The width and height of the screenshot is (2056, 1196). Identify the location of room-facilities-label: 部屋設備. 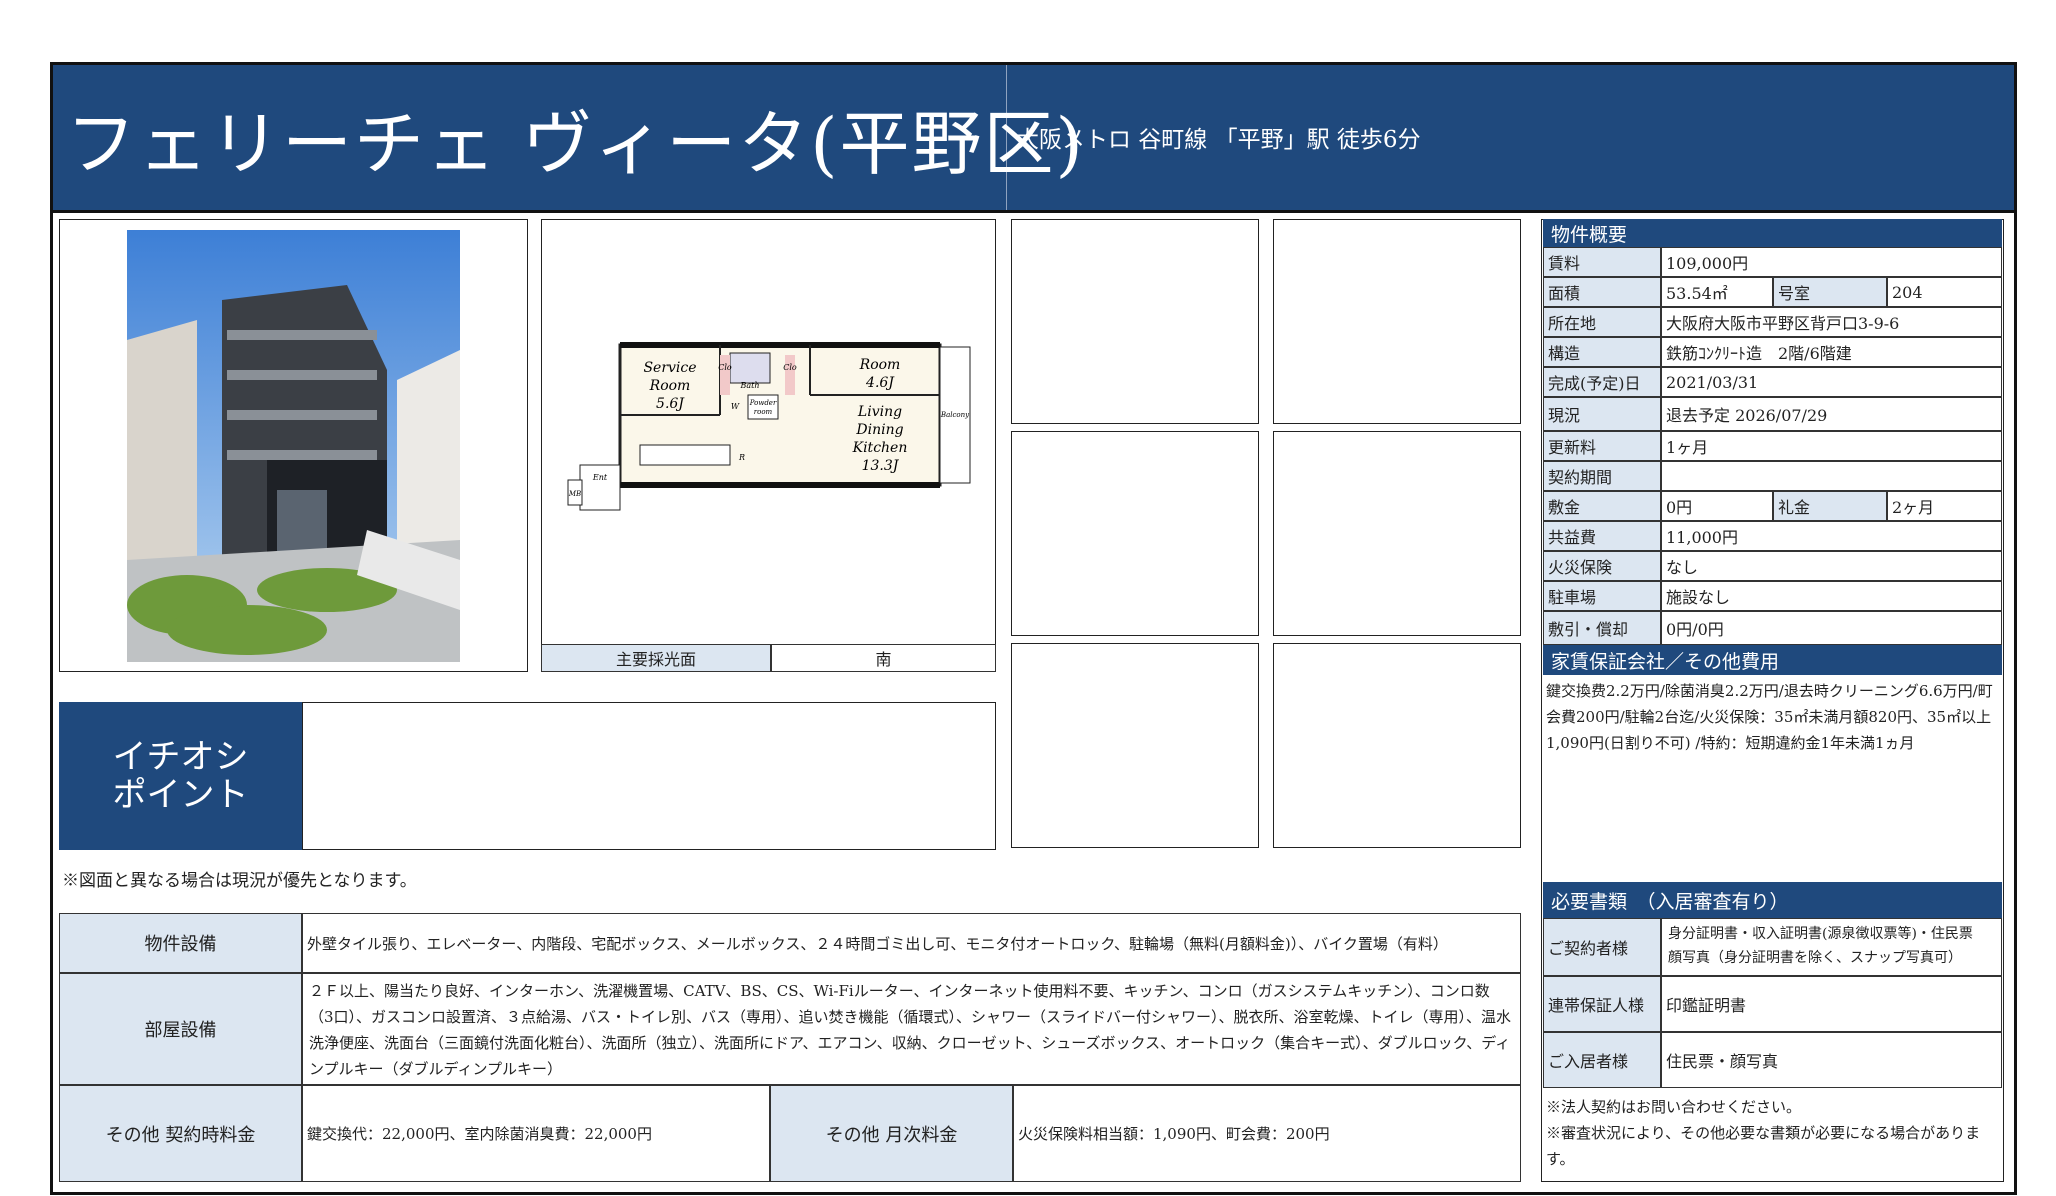
(180, 1029).